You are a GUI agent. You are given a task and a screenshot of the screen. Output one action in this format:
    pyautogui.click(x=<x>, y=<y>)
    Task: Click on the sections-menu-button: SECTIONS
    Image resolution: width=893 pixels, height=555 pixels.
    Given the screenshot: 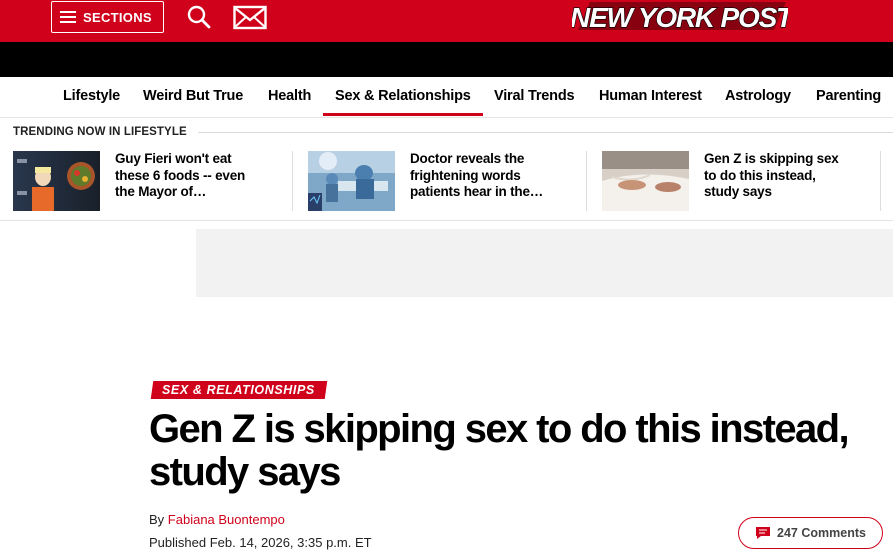 What is the action you would take?
    pyautogui.click(x=107, y=17)
    